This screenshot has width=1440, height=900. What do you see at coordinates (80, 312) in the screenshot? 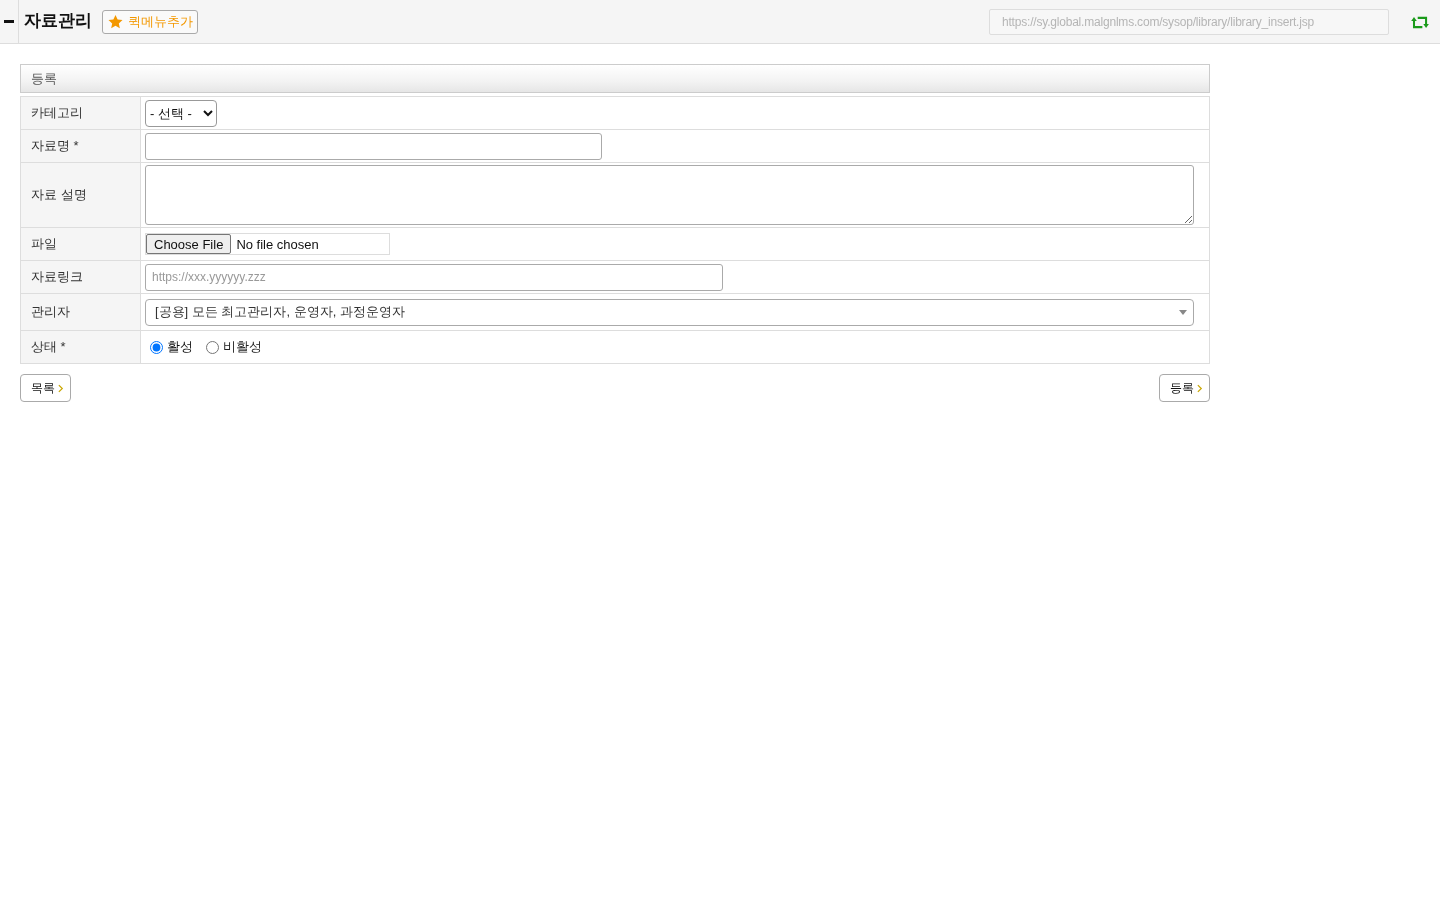
I see `field-label: 관리자` at bounding box center [80, 312].